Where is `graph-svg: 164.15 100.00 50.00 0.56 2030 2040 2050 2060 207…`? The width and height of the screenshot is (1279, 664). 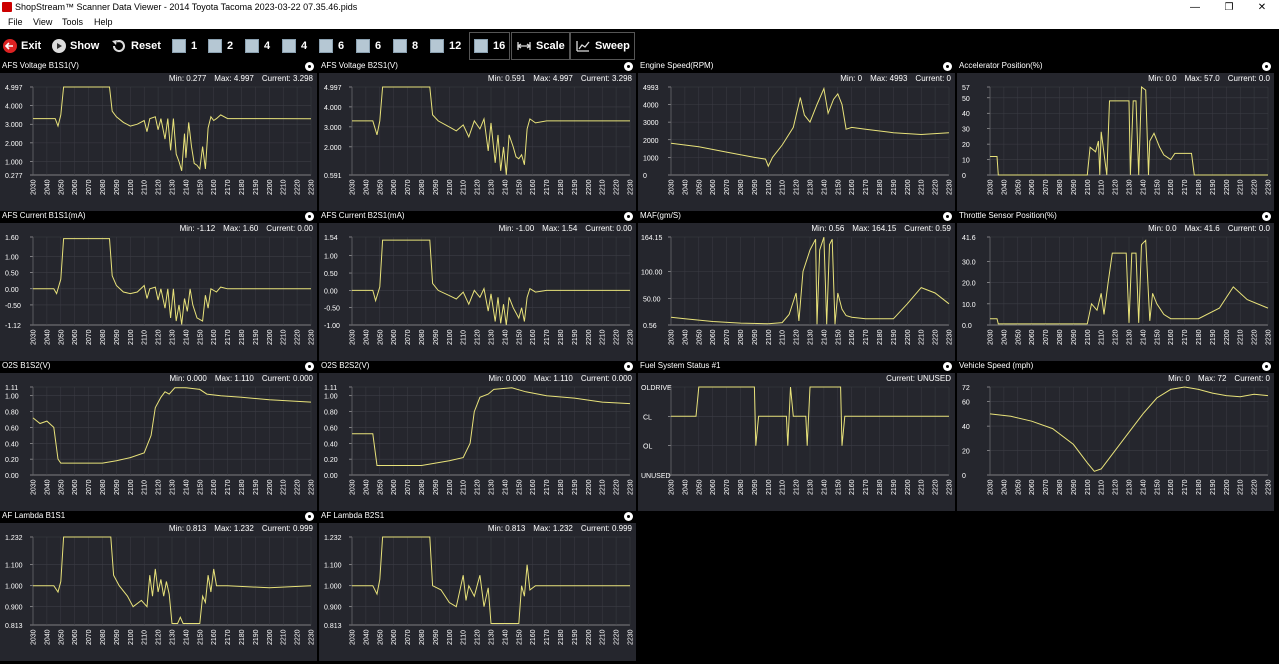
graph-svg: 164.15 100.00 50.00 0.56 2030 2040 2050 2060 207… is located at coordinates (797, 290).